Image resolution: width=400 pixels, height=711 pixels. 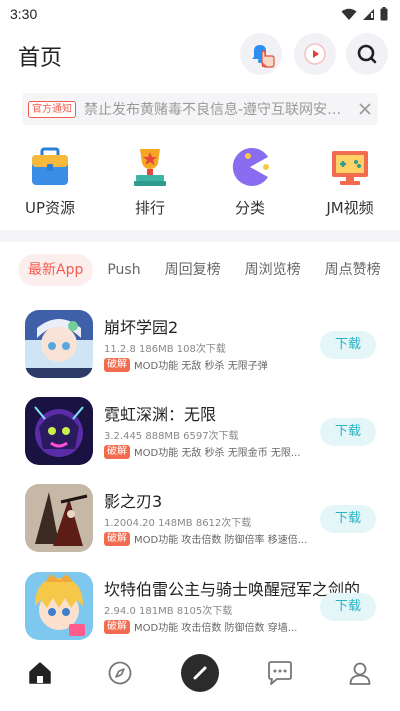 I want to click on quick-nav-ranking: 排行, so click(x=150, y=183).